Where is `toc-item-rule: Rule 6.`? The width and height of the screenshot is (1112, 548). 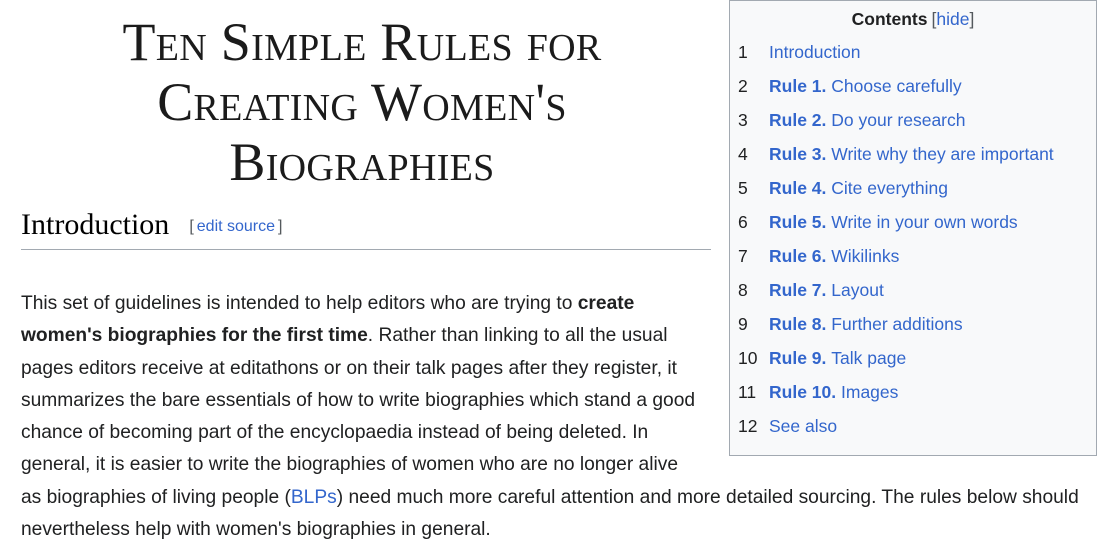
toc-item-rule: Rule 6. is located at coordinates (798, 256).